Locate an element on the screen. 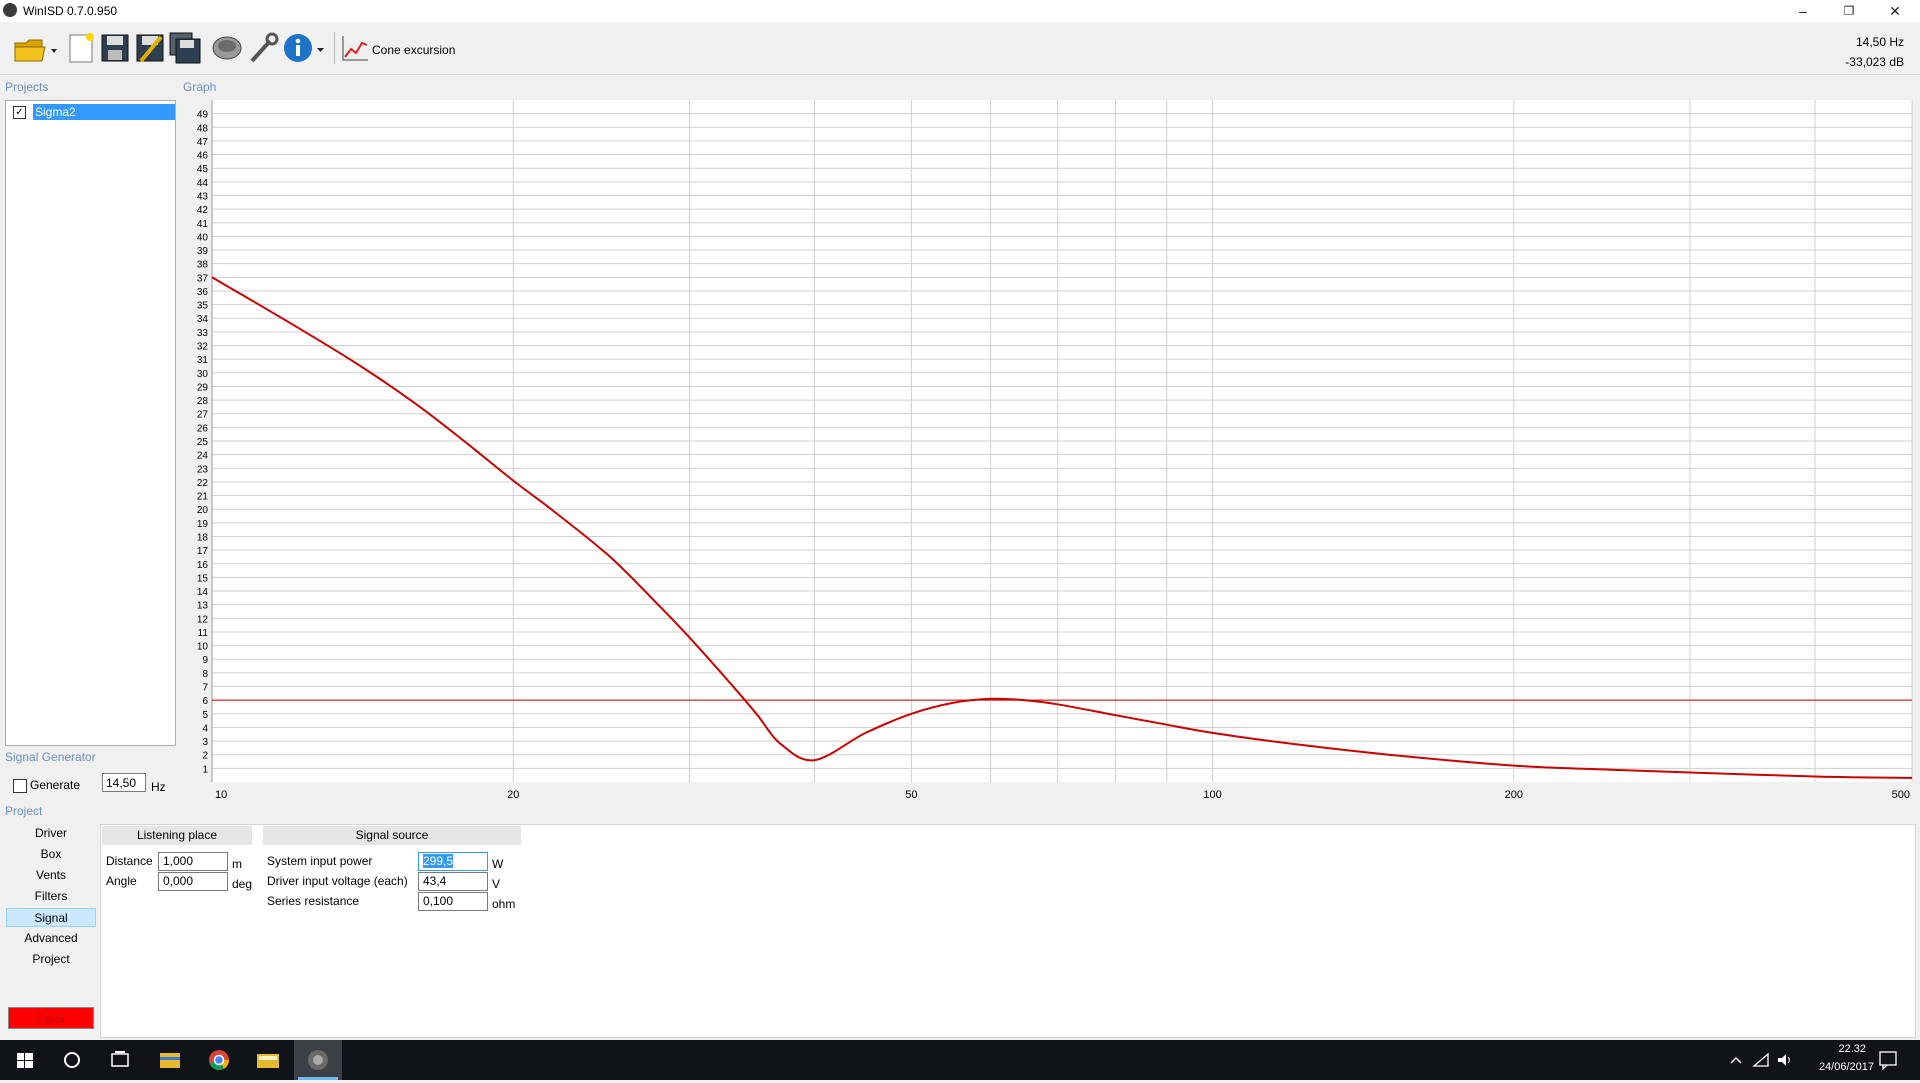 The height and width of the screenshot is (1083, 1920). save-all-button is located at coordinates (185, 48).